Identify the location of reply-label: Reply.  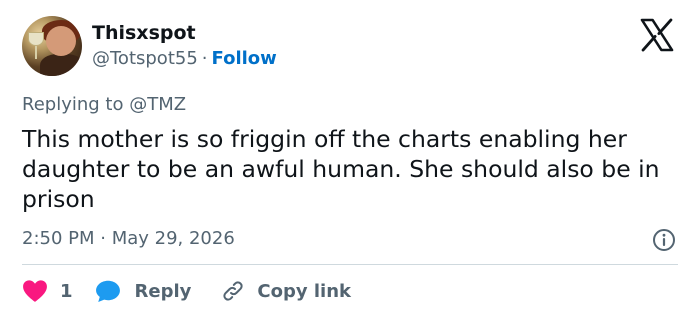
(163, 291).